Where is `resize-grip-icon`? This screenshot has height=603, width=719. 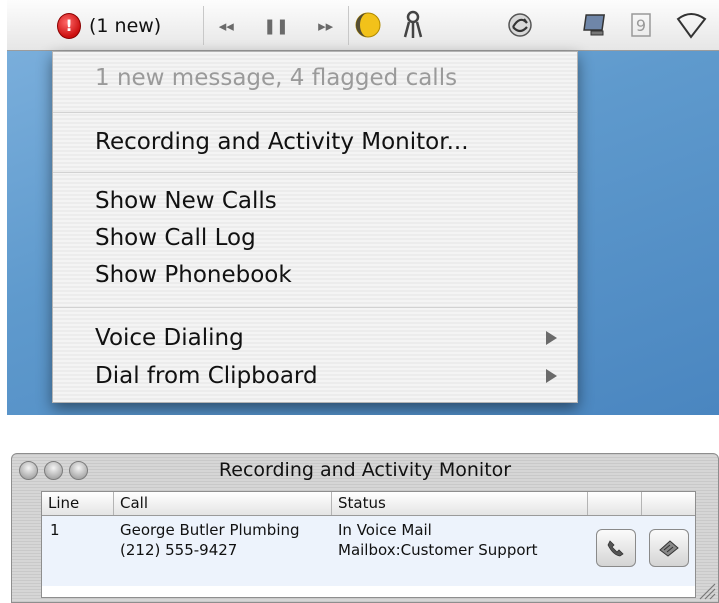
resize-grip-icon is located at coordinates (705, 589).